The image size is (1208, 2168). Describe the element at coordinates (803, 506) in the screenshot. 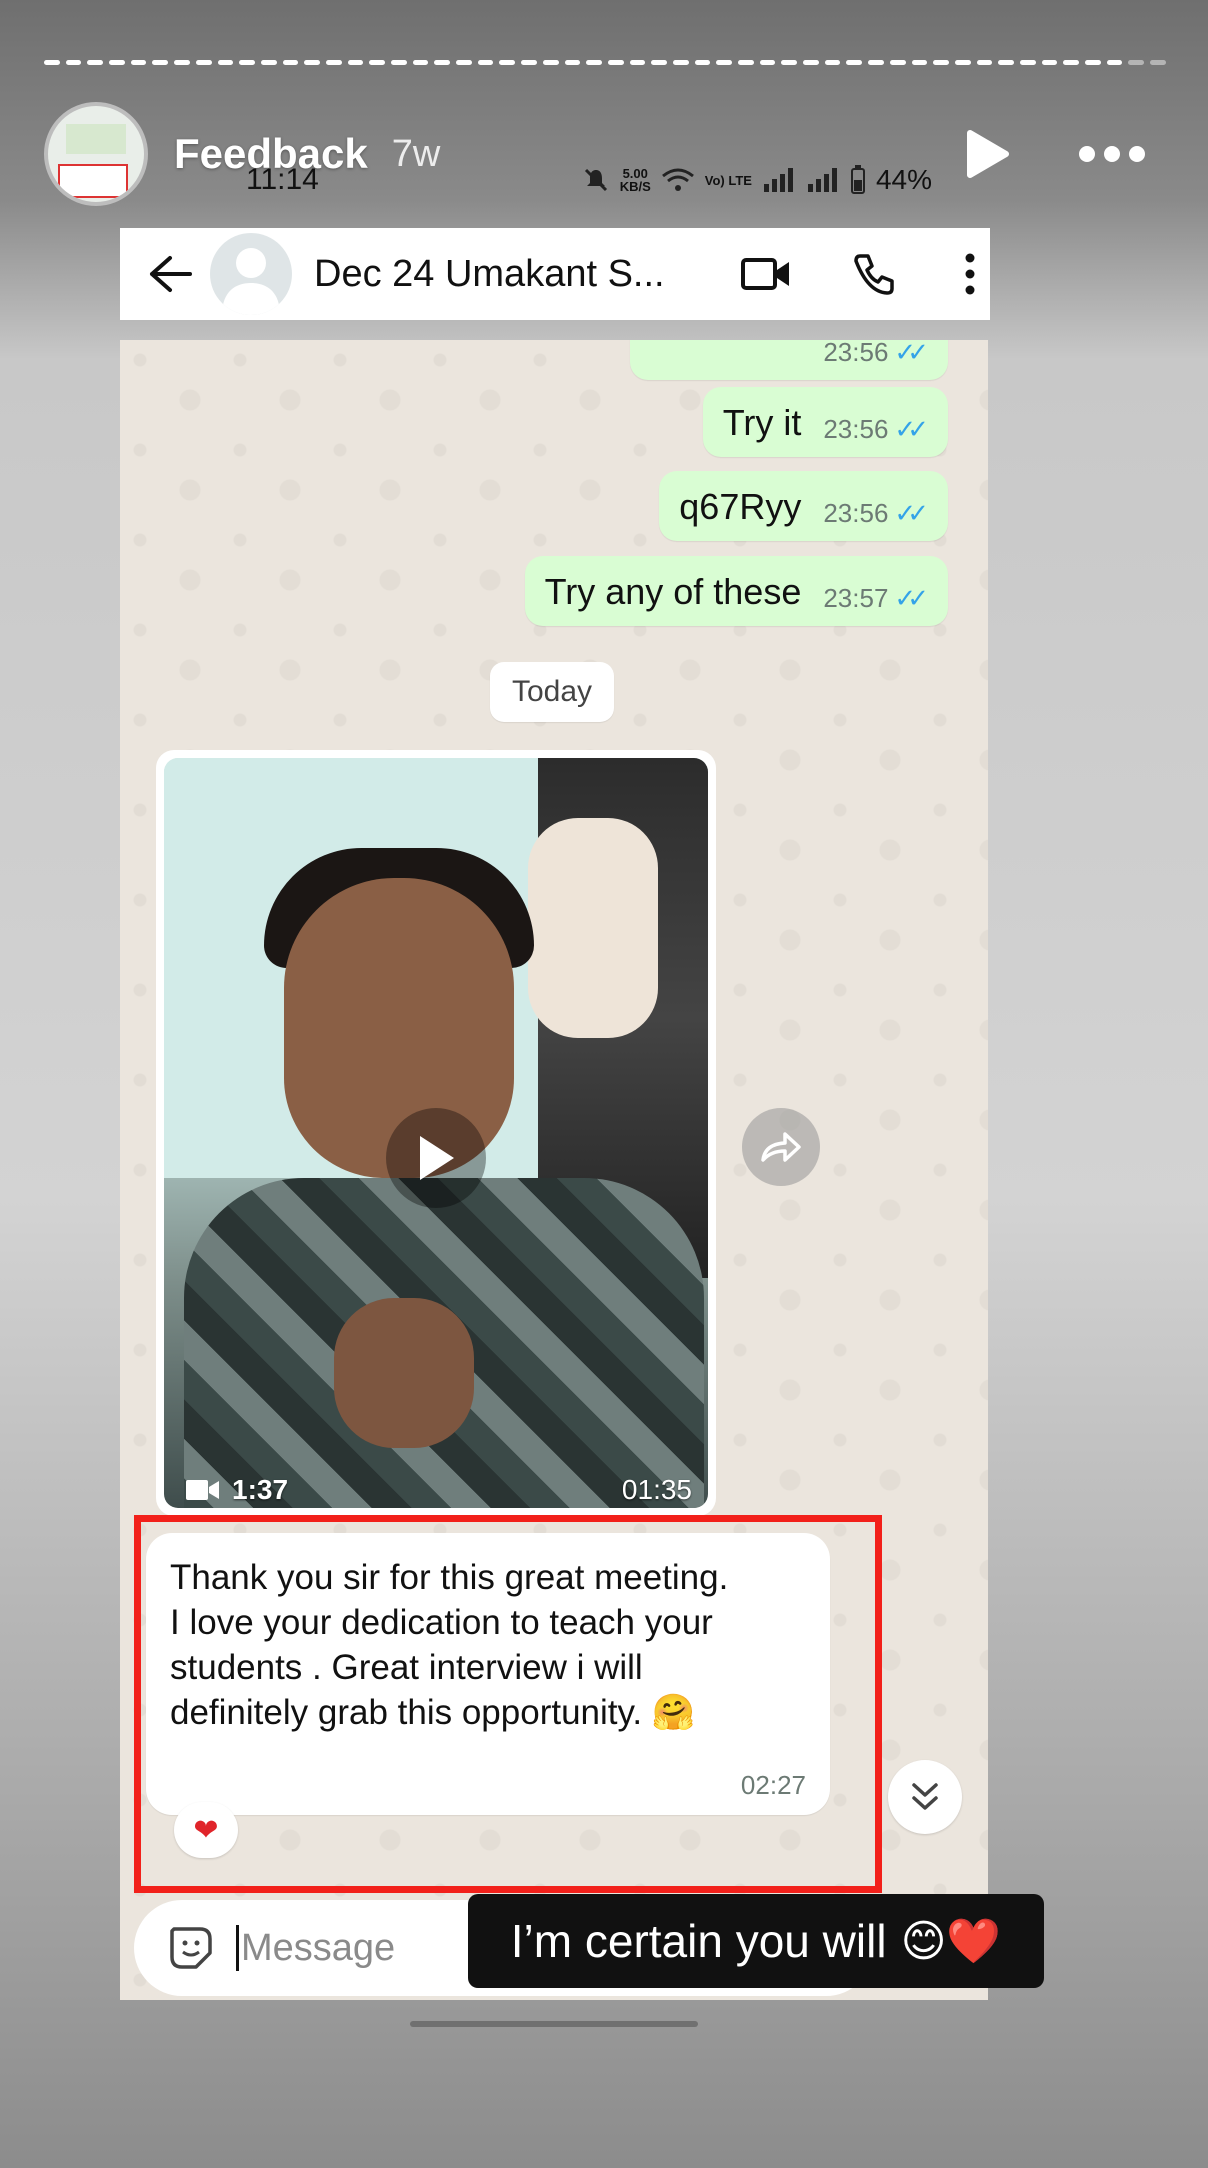

I see `outgoing-message: q67Ryy 23:56 ✓✓` at that location.